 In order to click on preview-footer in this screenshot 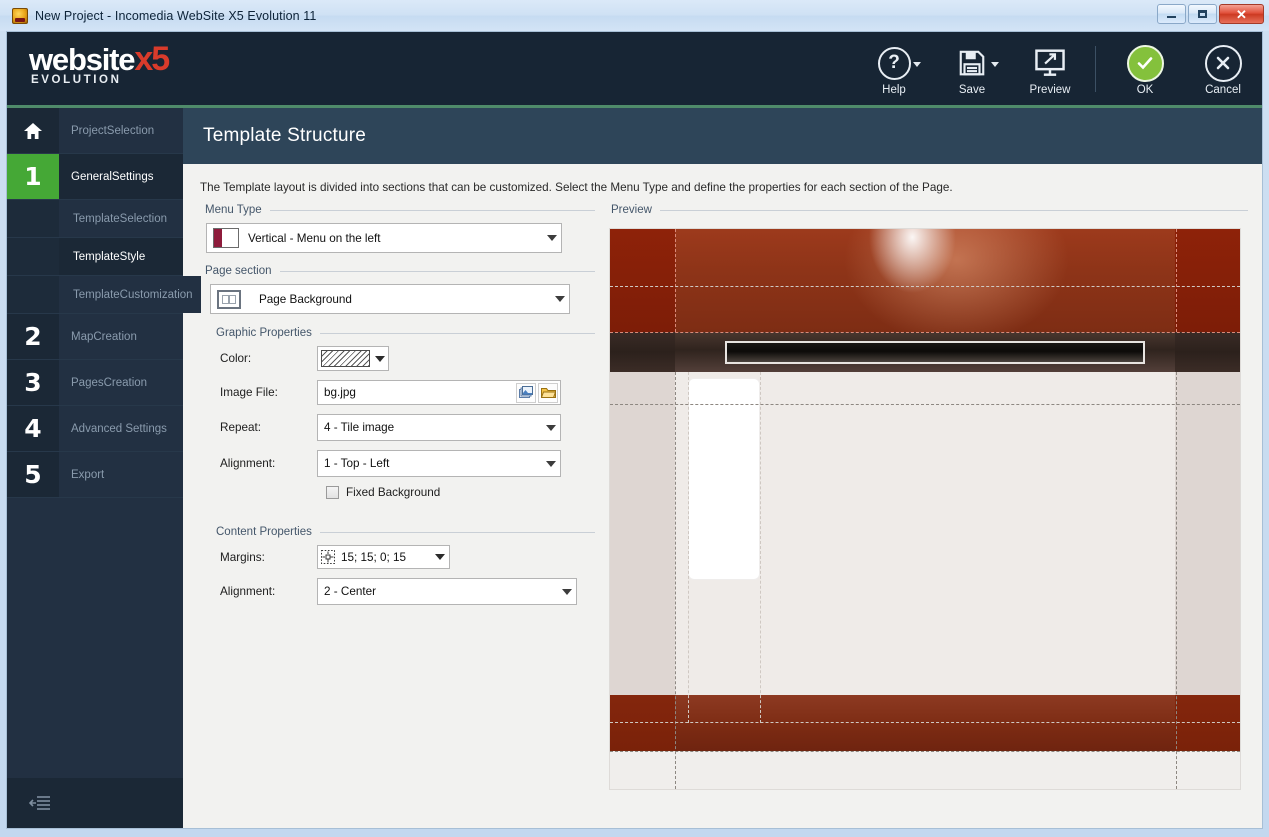, I will do `click(925, 723)`.